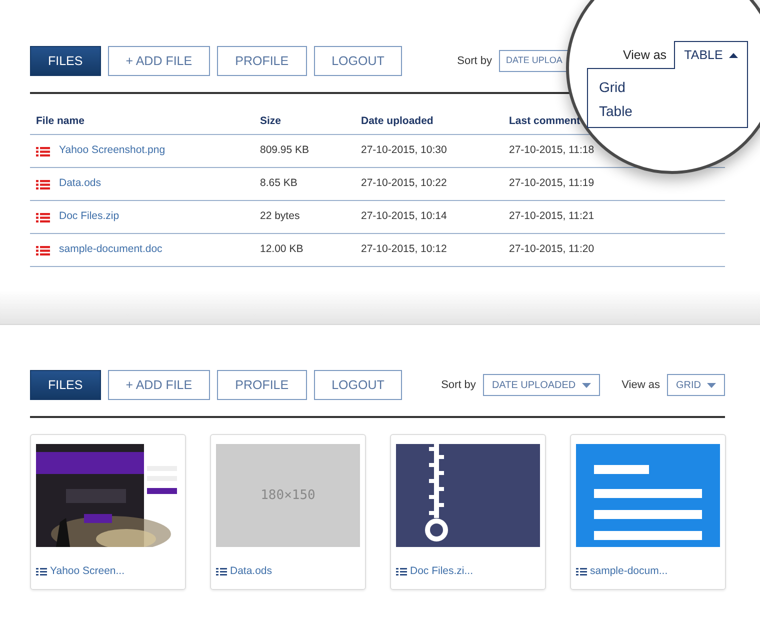 This screenshot has height=640, width=760. I want to click on file-link: Yahoo Screenshot.png, so click(112, 151).